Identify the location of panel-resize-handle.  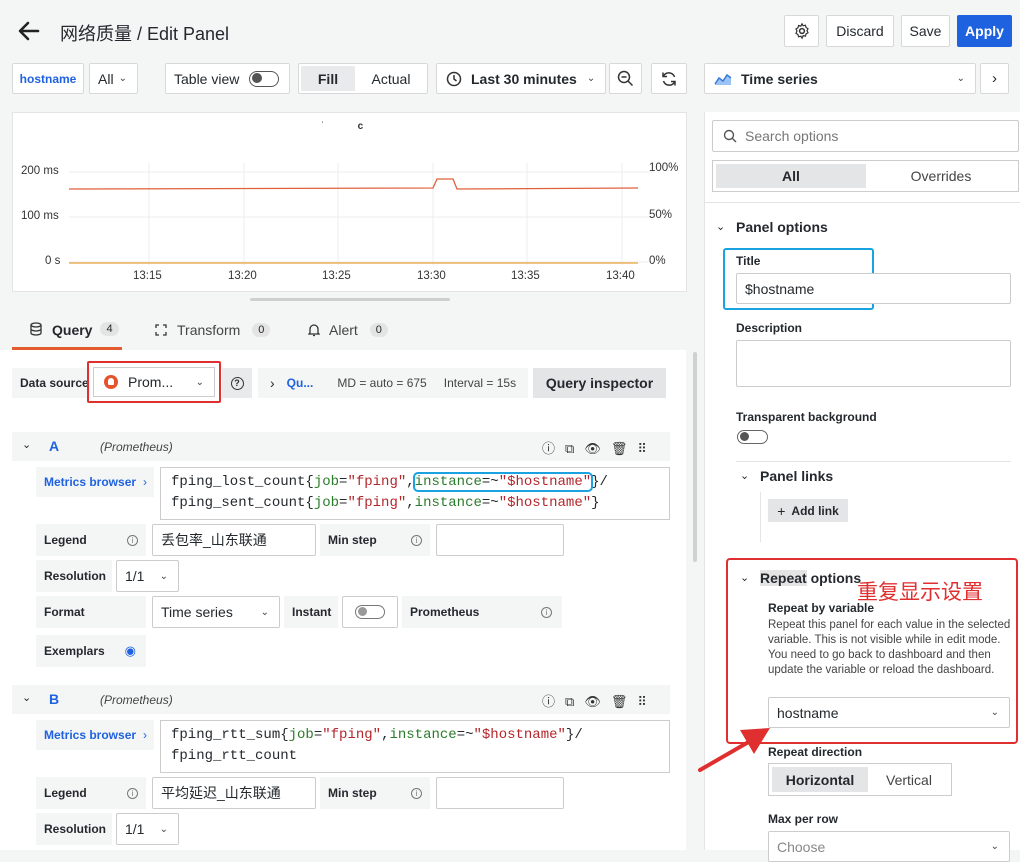
(350, 299).